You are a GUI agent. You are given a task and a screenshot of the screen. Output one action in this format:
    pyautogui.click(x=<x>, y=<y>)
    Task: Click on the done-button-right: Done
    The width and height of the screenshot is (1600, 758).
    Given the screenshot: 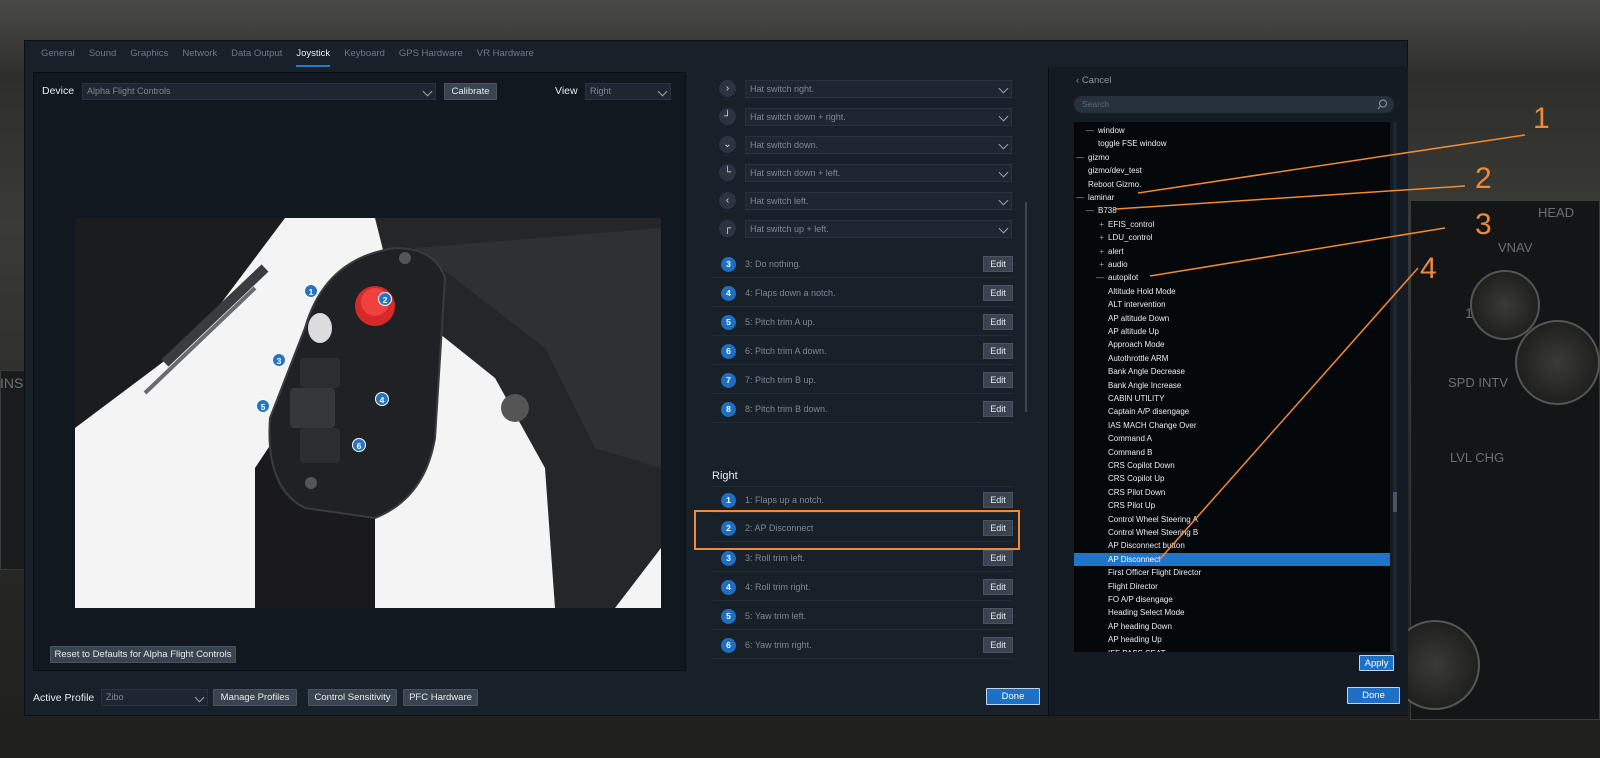 What is the action you would take?
    pyautogui.click(x=1373, y=695)
    